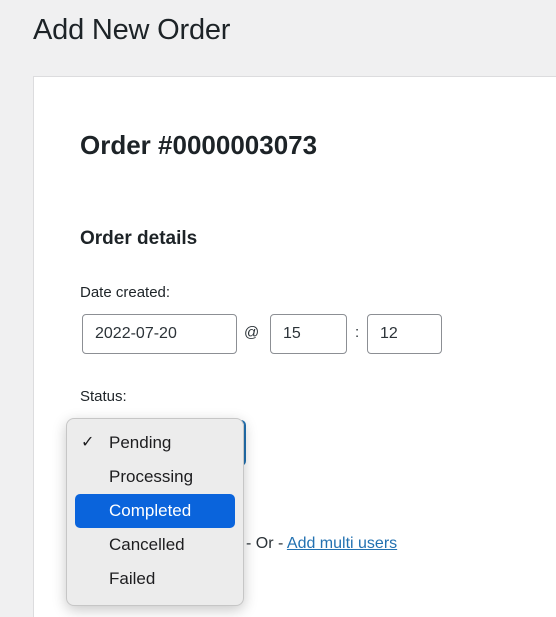 This screenshot has height=617, width=556. Describe the element at coordinates (103, 396) in the screenshot. I see `status-label: Status:` at that location.